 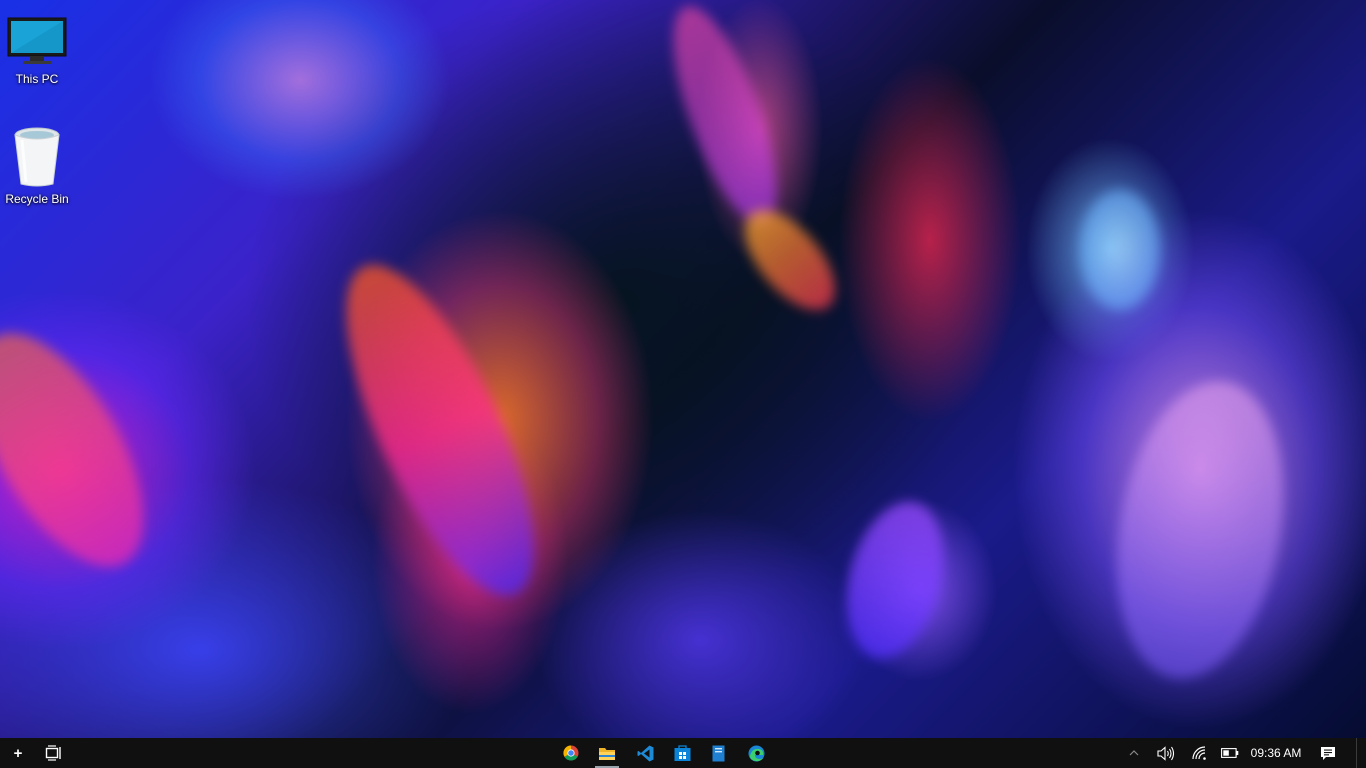 I want to click on start-button: +, so click(x=18, y=753).